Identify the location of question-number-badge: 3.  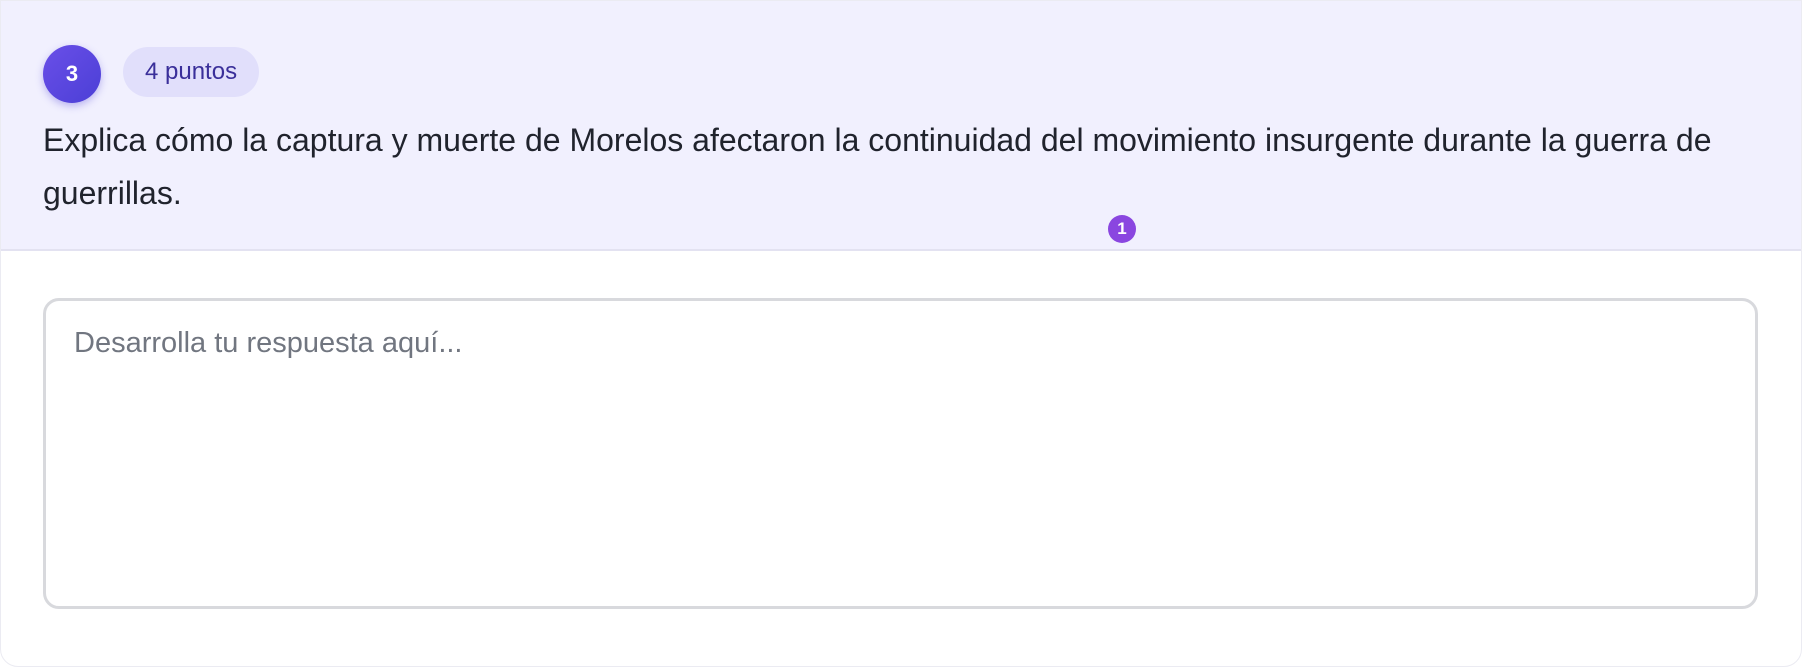
(72, 74).